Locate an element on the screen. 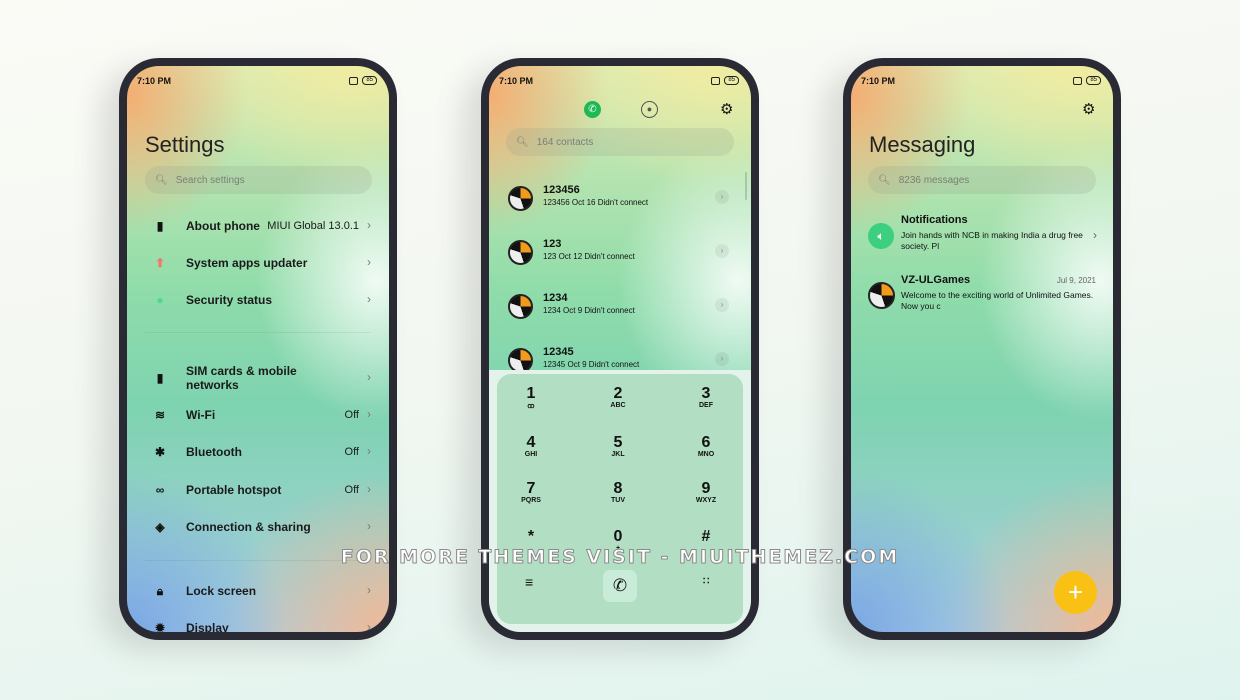 The height and width of the screenshot is (700, 1240). tab-phone: ✆ is located at coordinates (592, 109).